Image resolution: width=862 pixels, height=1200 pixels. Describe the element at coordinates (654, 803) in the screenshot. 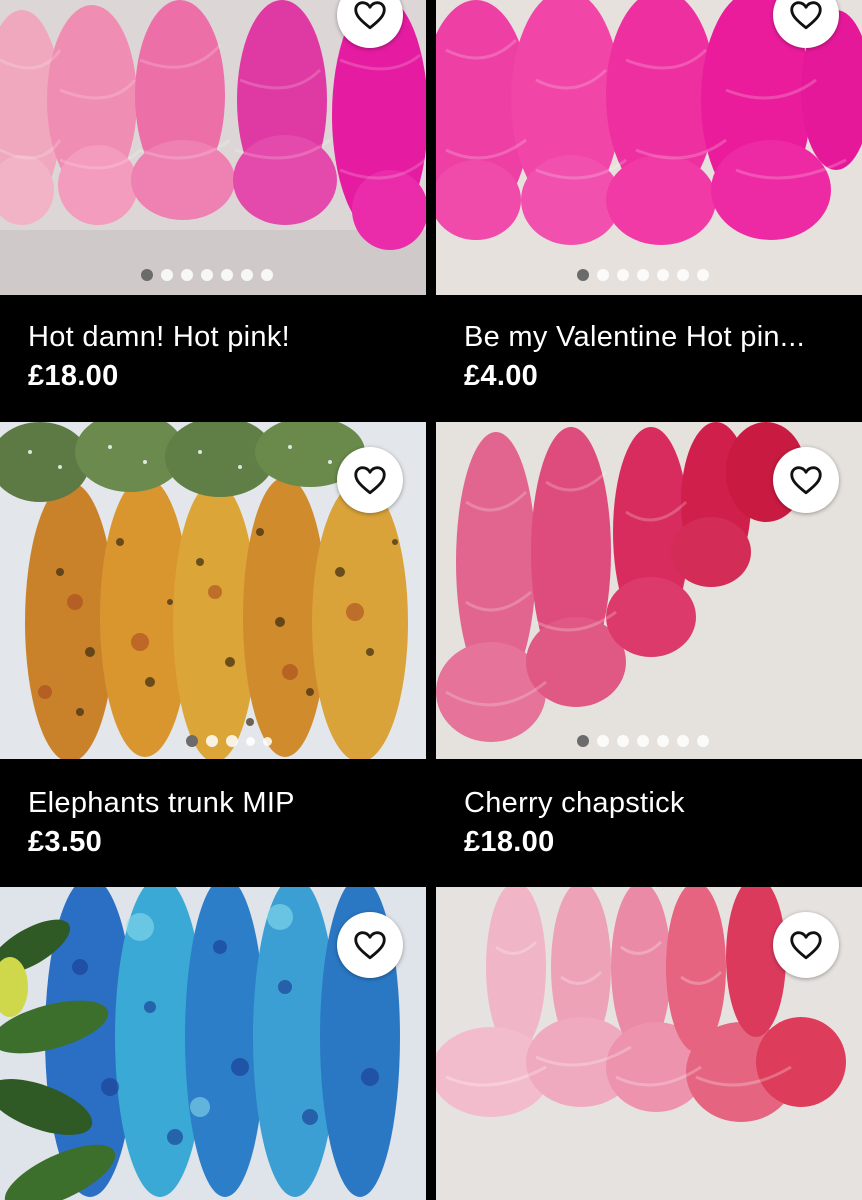

I see `listing-title: Cherry chapstick` at that location.